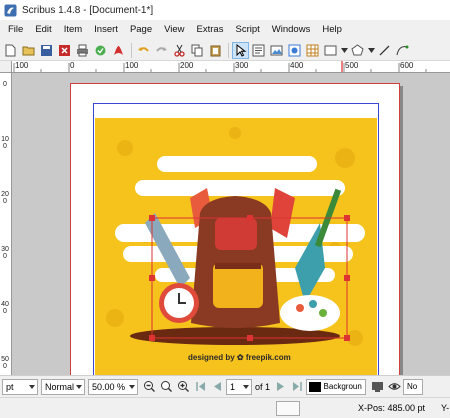 The image size is (450, 418). What do you see at coordinates (10, 10) in the screenshot?
I see `scribus-app-icon` at bounding box center [10, 10].